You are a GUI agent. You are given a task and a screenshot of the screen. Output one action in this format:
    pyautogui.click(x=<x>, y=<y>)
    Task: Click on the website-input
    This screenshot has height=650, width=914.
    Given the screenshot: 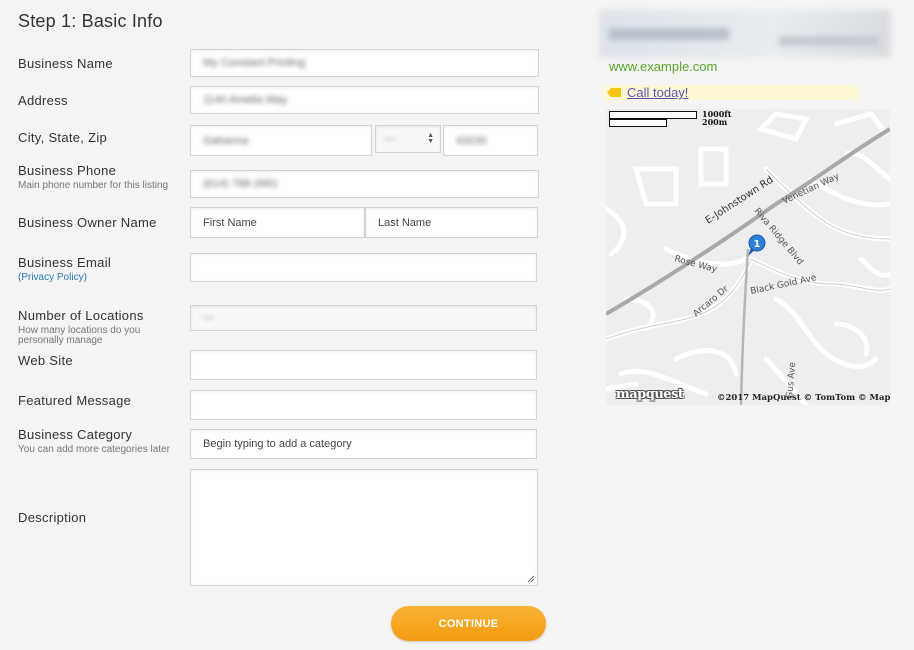 What is the action you would take?
    pyautogui.click(x=363, y=365)
    